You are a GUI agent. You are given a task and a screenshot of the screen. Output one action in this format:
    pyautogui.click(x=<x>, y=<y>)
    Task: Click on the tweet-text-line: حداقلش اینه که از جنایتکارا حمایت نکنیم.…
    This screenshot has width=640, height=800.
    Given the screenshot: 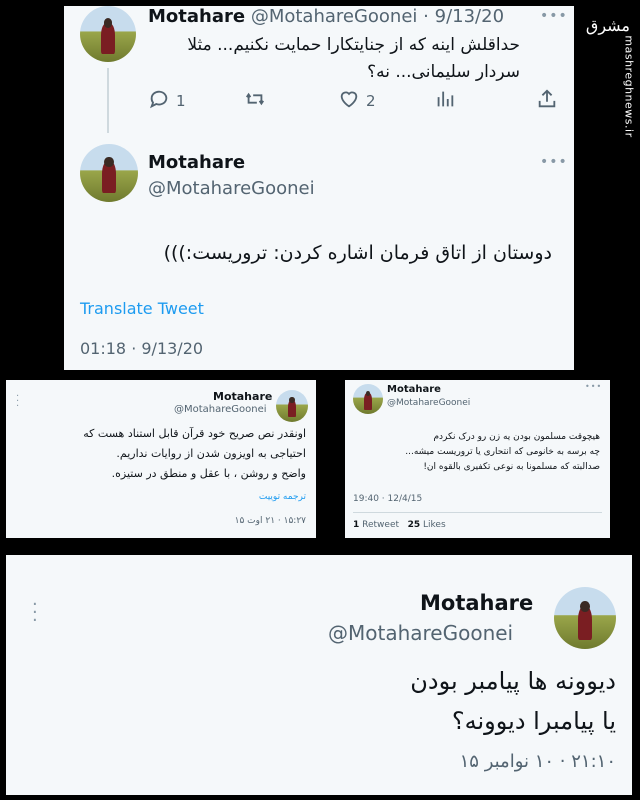 What is the action you would take?
    pyautogui.click(x=353, y=45)
    